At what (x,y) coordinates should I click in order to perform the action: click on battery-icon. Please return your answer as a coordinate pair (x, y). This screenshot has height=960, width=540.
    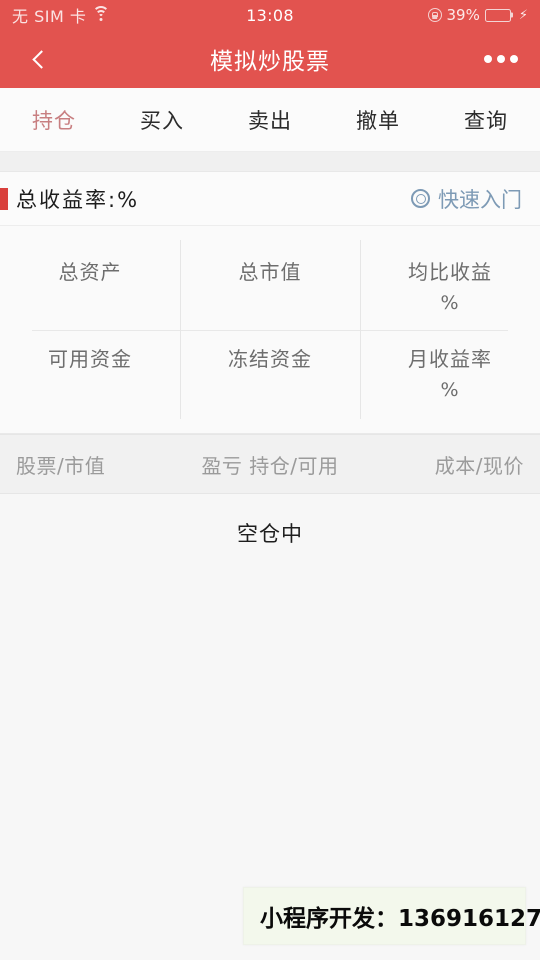
    Looking at the image, I should click on (497, 15).